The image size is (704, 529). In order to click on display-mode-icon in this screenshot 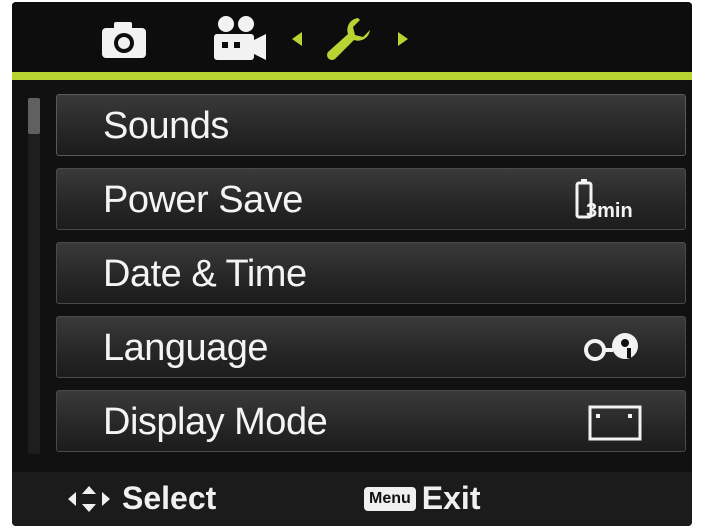, I will do `click(615, 423)`.